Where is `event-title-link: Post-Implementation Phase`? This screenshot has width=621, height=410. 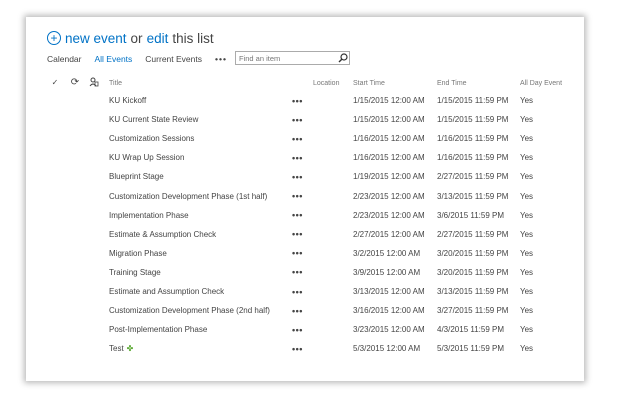 event-title-link: Post-Implementation Phase is located at coordinates (158, 329).